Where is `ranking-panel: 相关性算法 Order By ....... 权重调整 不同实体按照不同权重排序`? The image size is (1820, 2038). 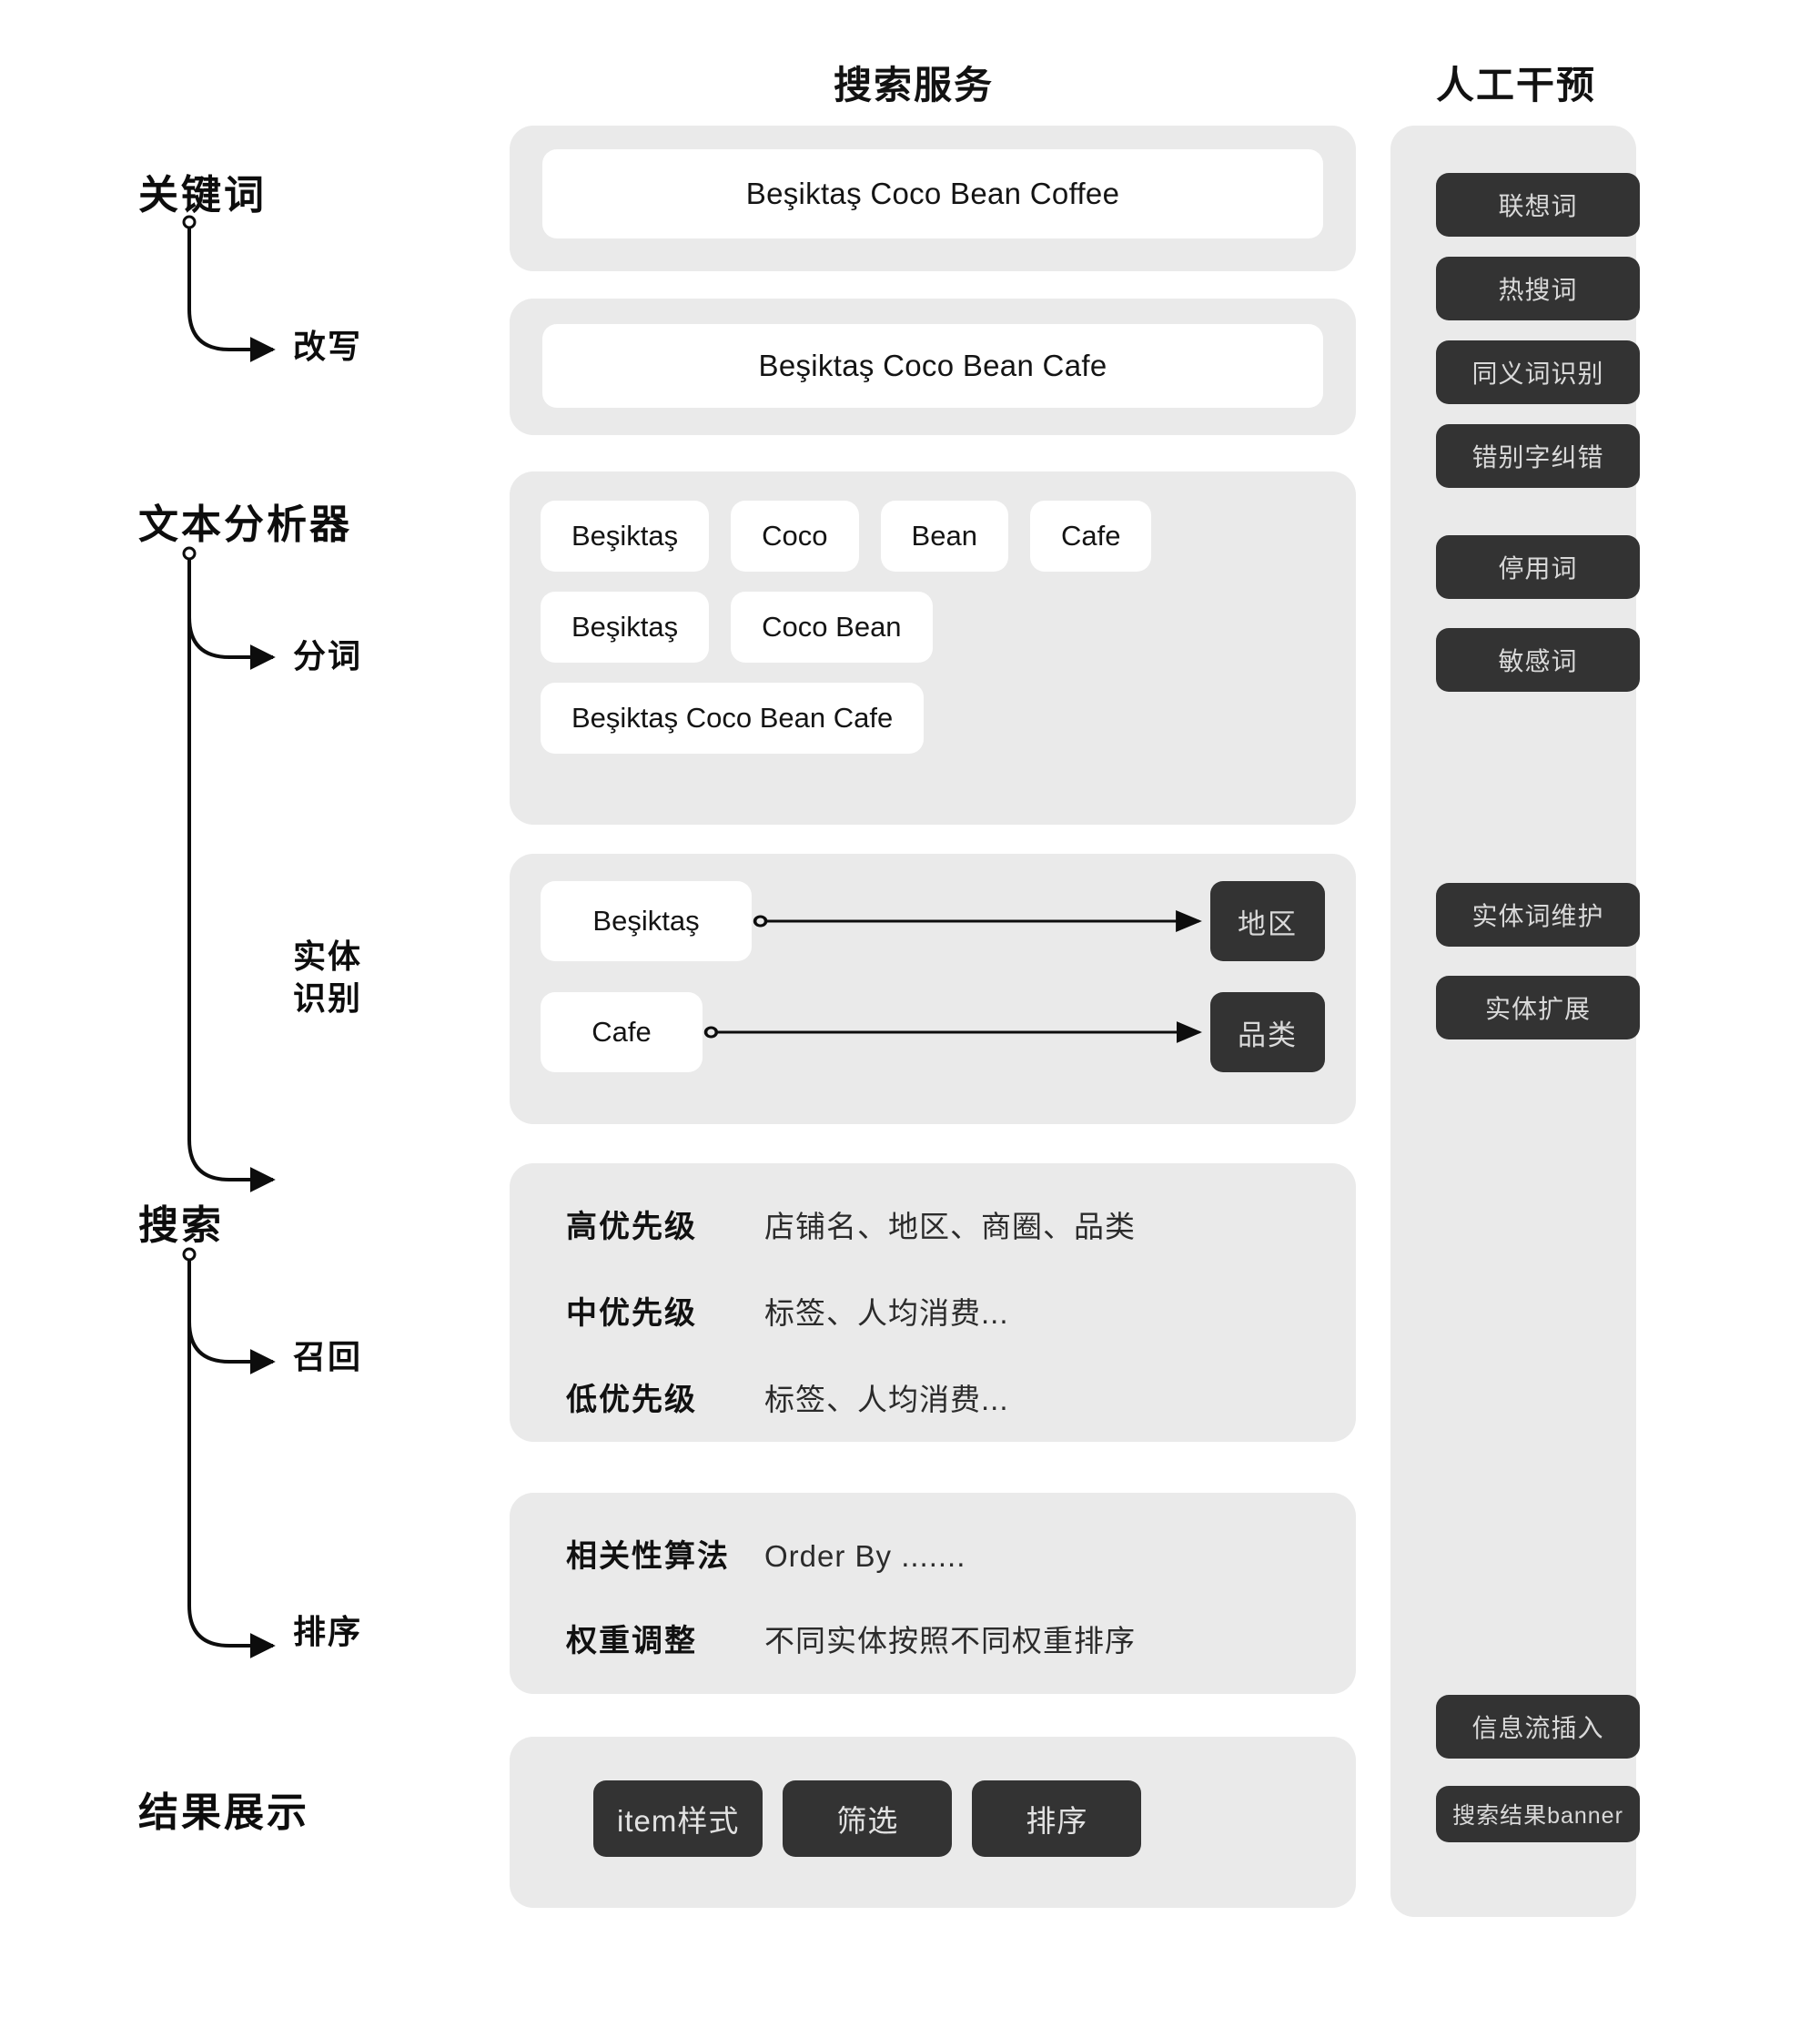 ranking-panel: 相关性算法 Order By ....... 权重调整 不同实体按照不同权重排序 is located at coordinates (933, 1593).